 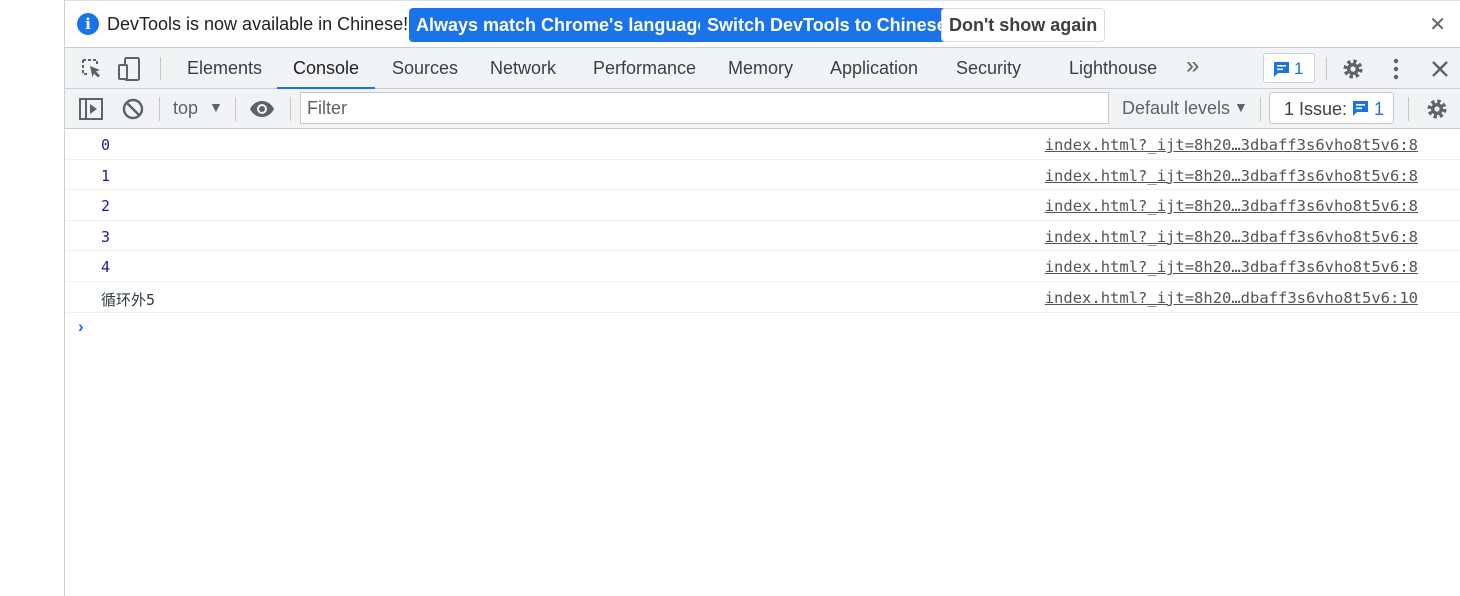 I want to click on tab-application: Application, so click(x=874, y=68).